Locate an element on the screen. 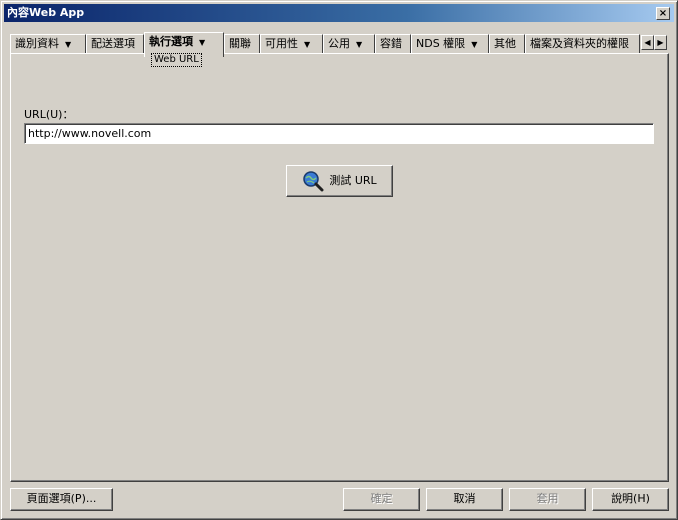  ok-button: 確定 is located at coordinates (381, 499).